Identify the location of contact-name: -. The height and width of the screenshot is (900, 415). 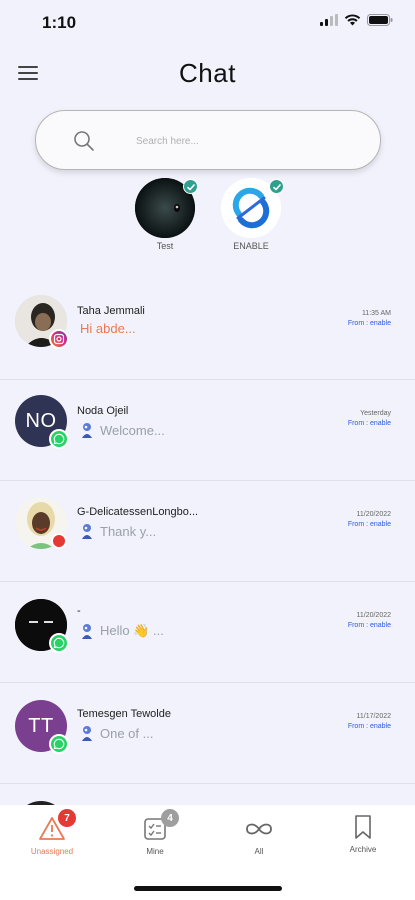
(79, 611).